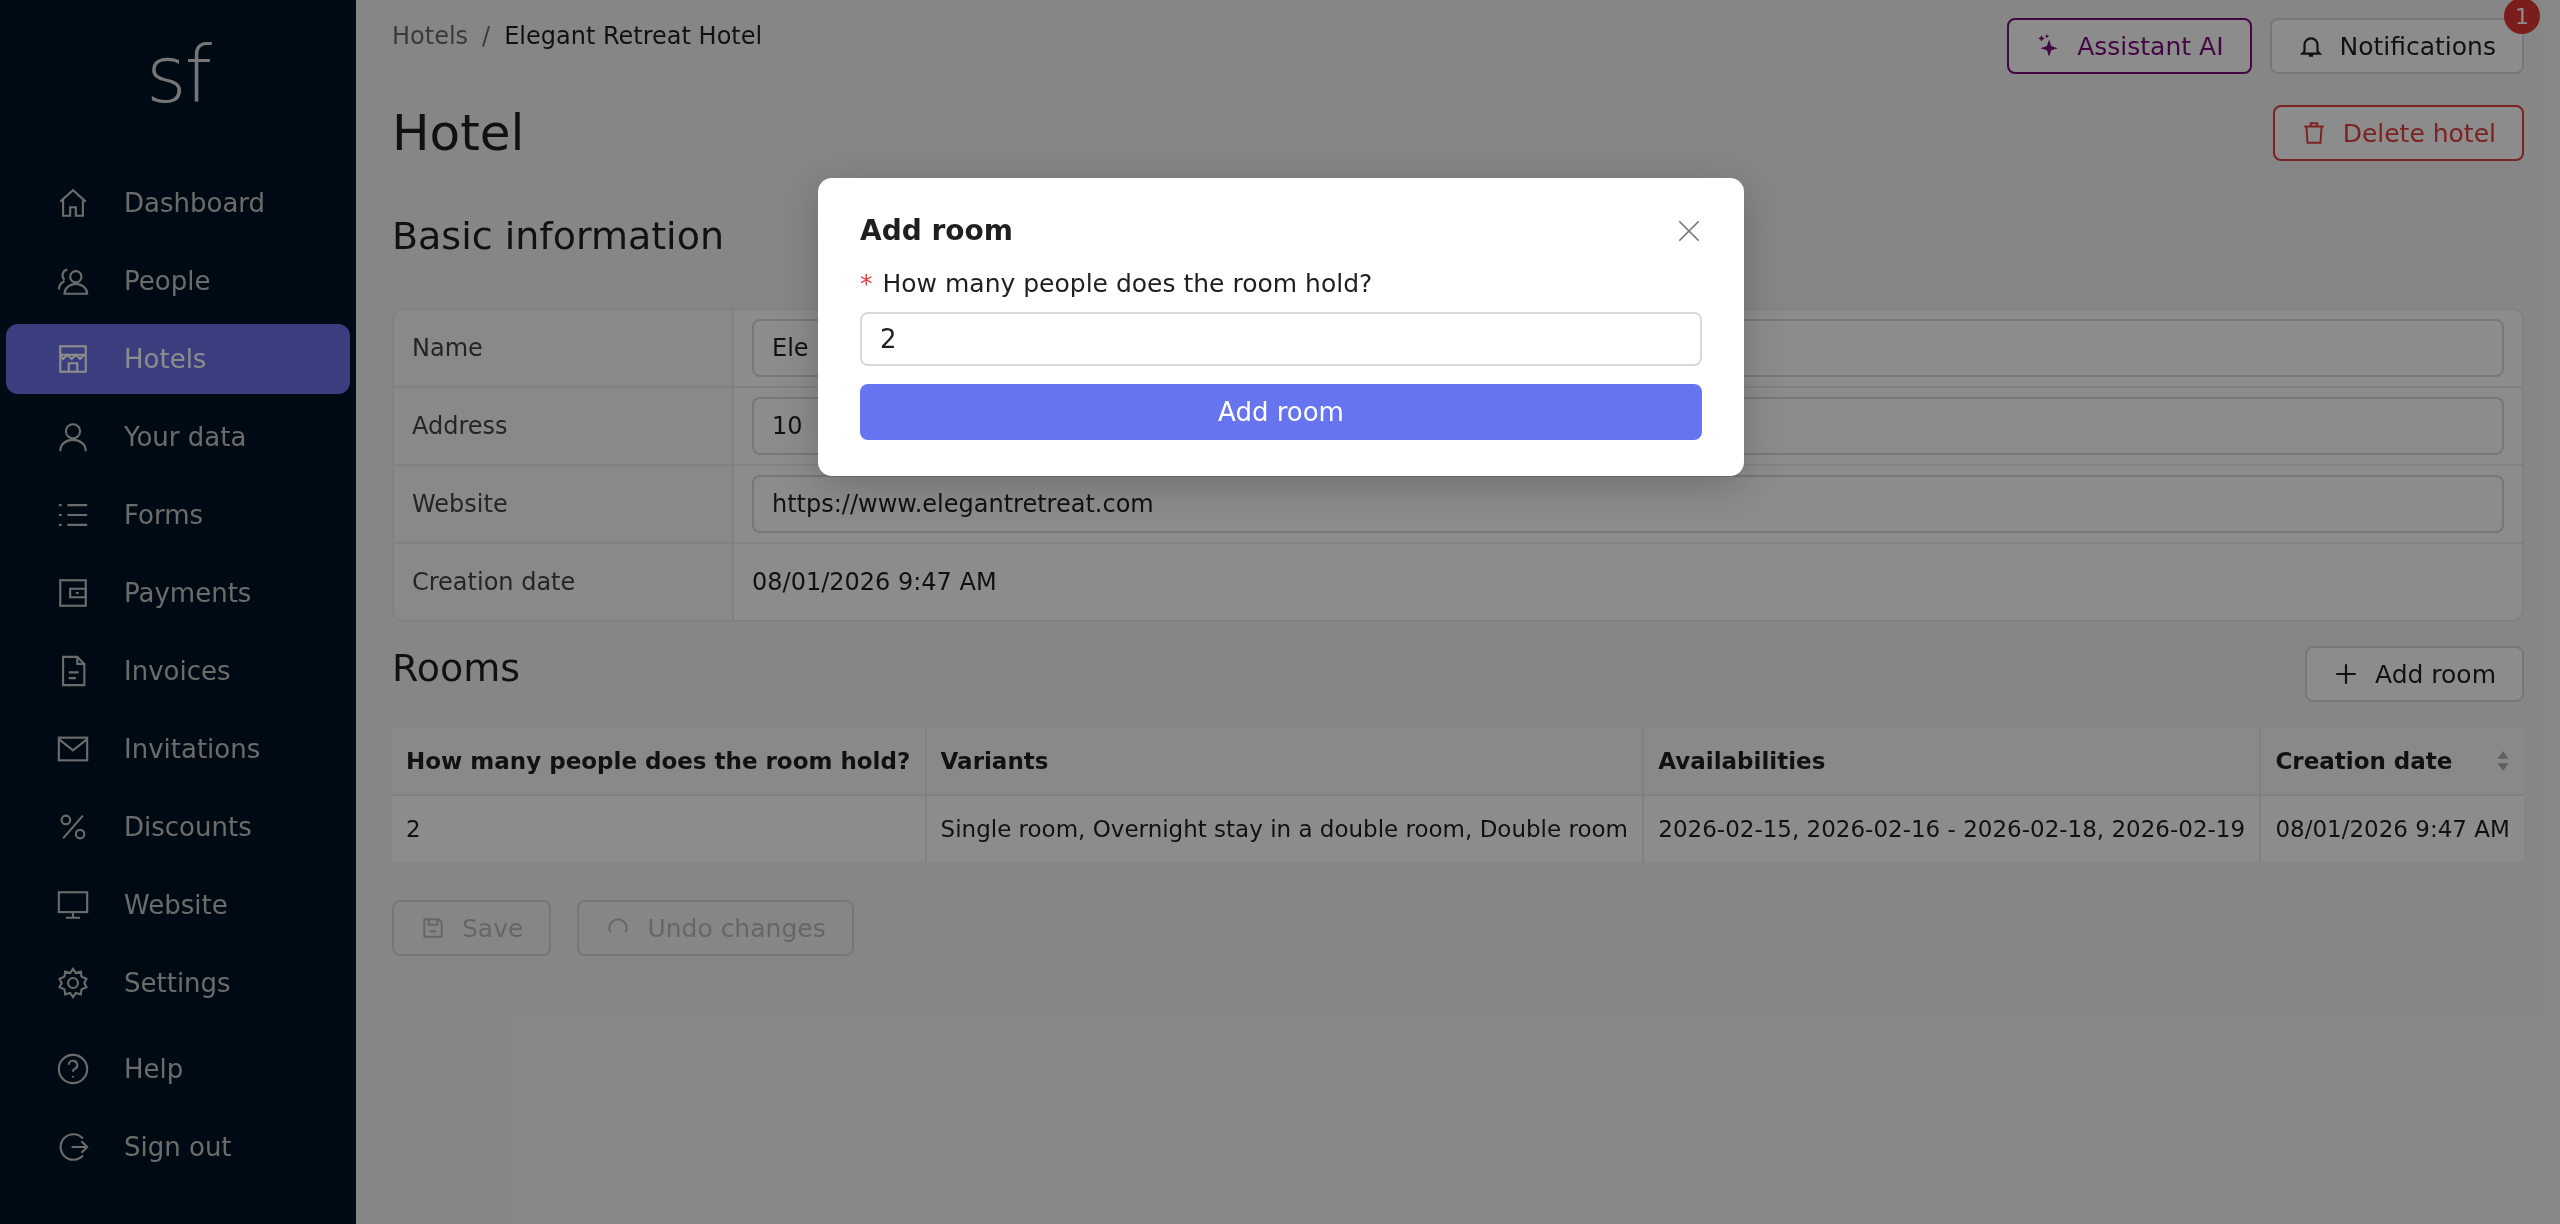  I want to click on save-icon, so click(433, 928).